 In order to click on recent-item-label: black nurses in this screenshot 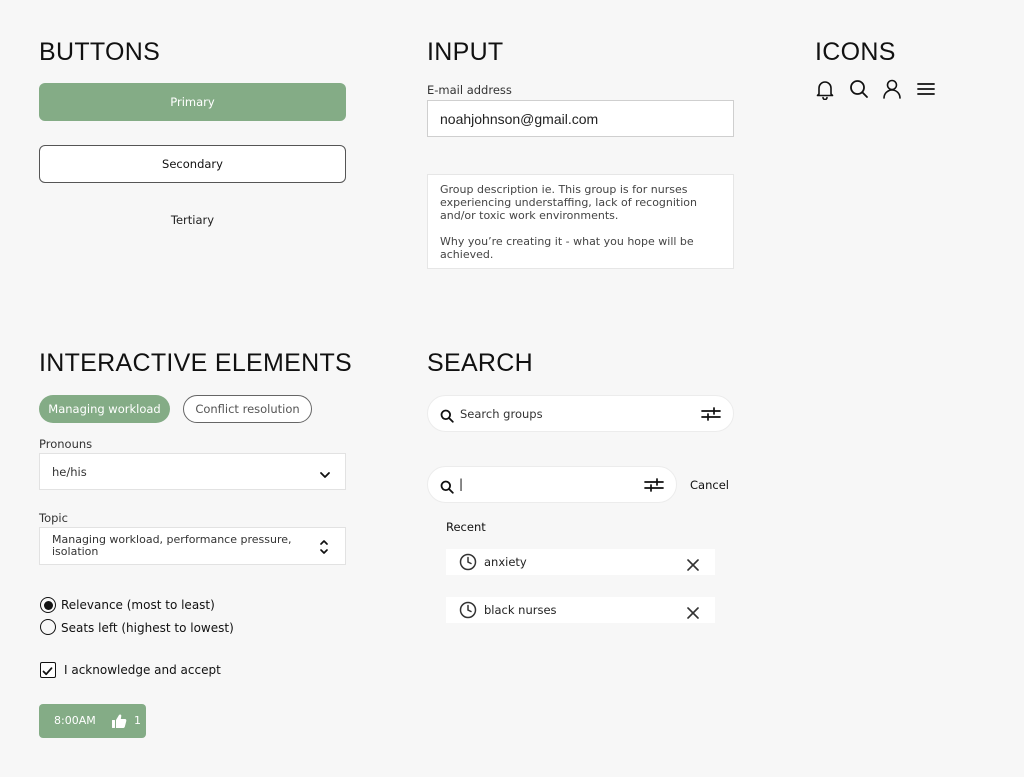, I will do `click(520, 610)`.